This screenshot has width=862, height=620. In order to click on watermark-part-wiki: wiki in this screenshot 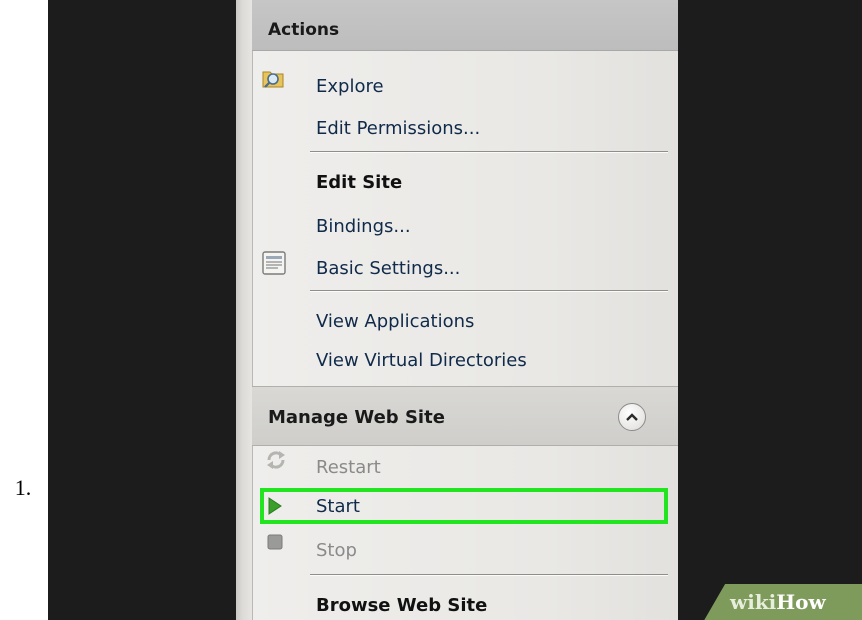, I will do `click(753, 602)`.